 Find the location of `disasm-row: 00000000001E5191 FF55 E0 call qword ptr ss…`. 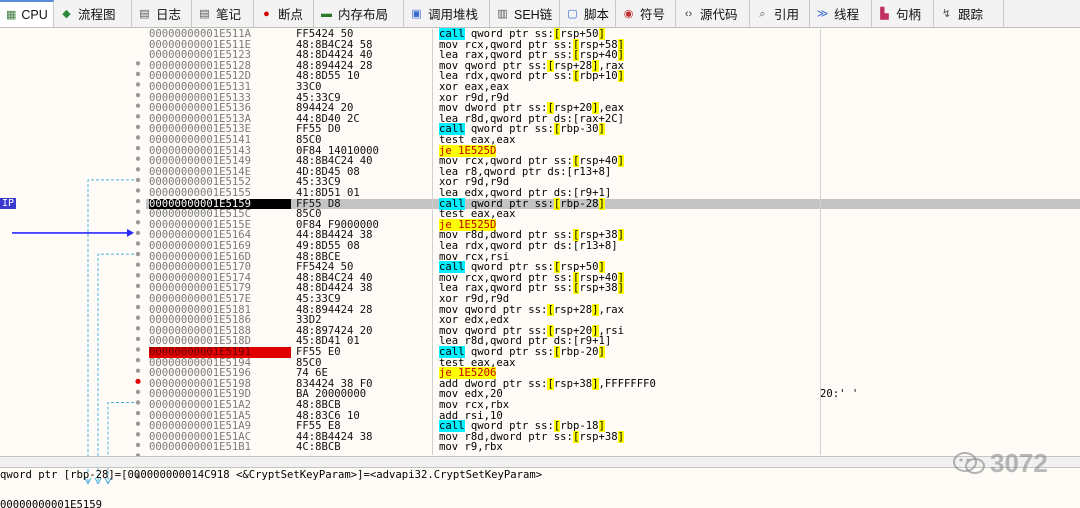

disasm-row: 00000000001E5191 FF55 E0 call qword ptr ss… is located at coordinates (613, 352).